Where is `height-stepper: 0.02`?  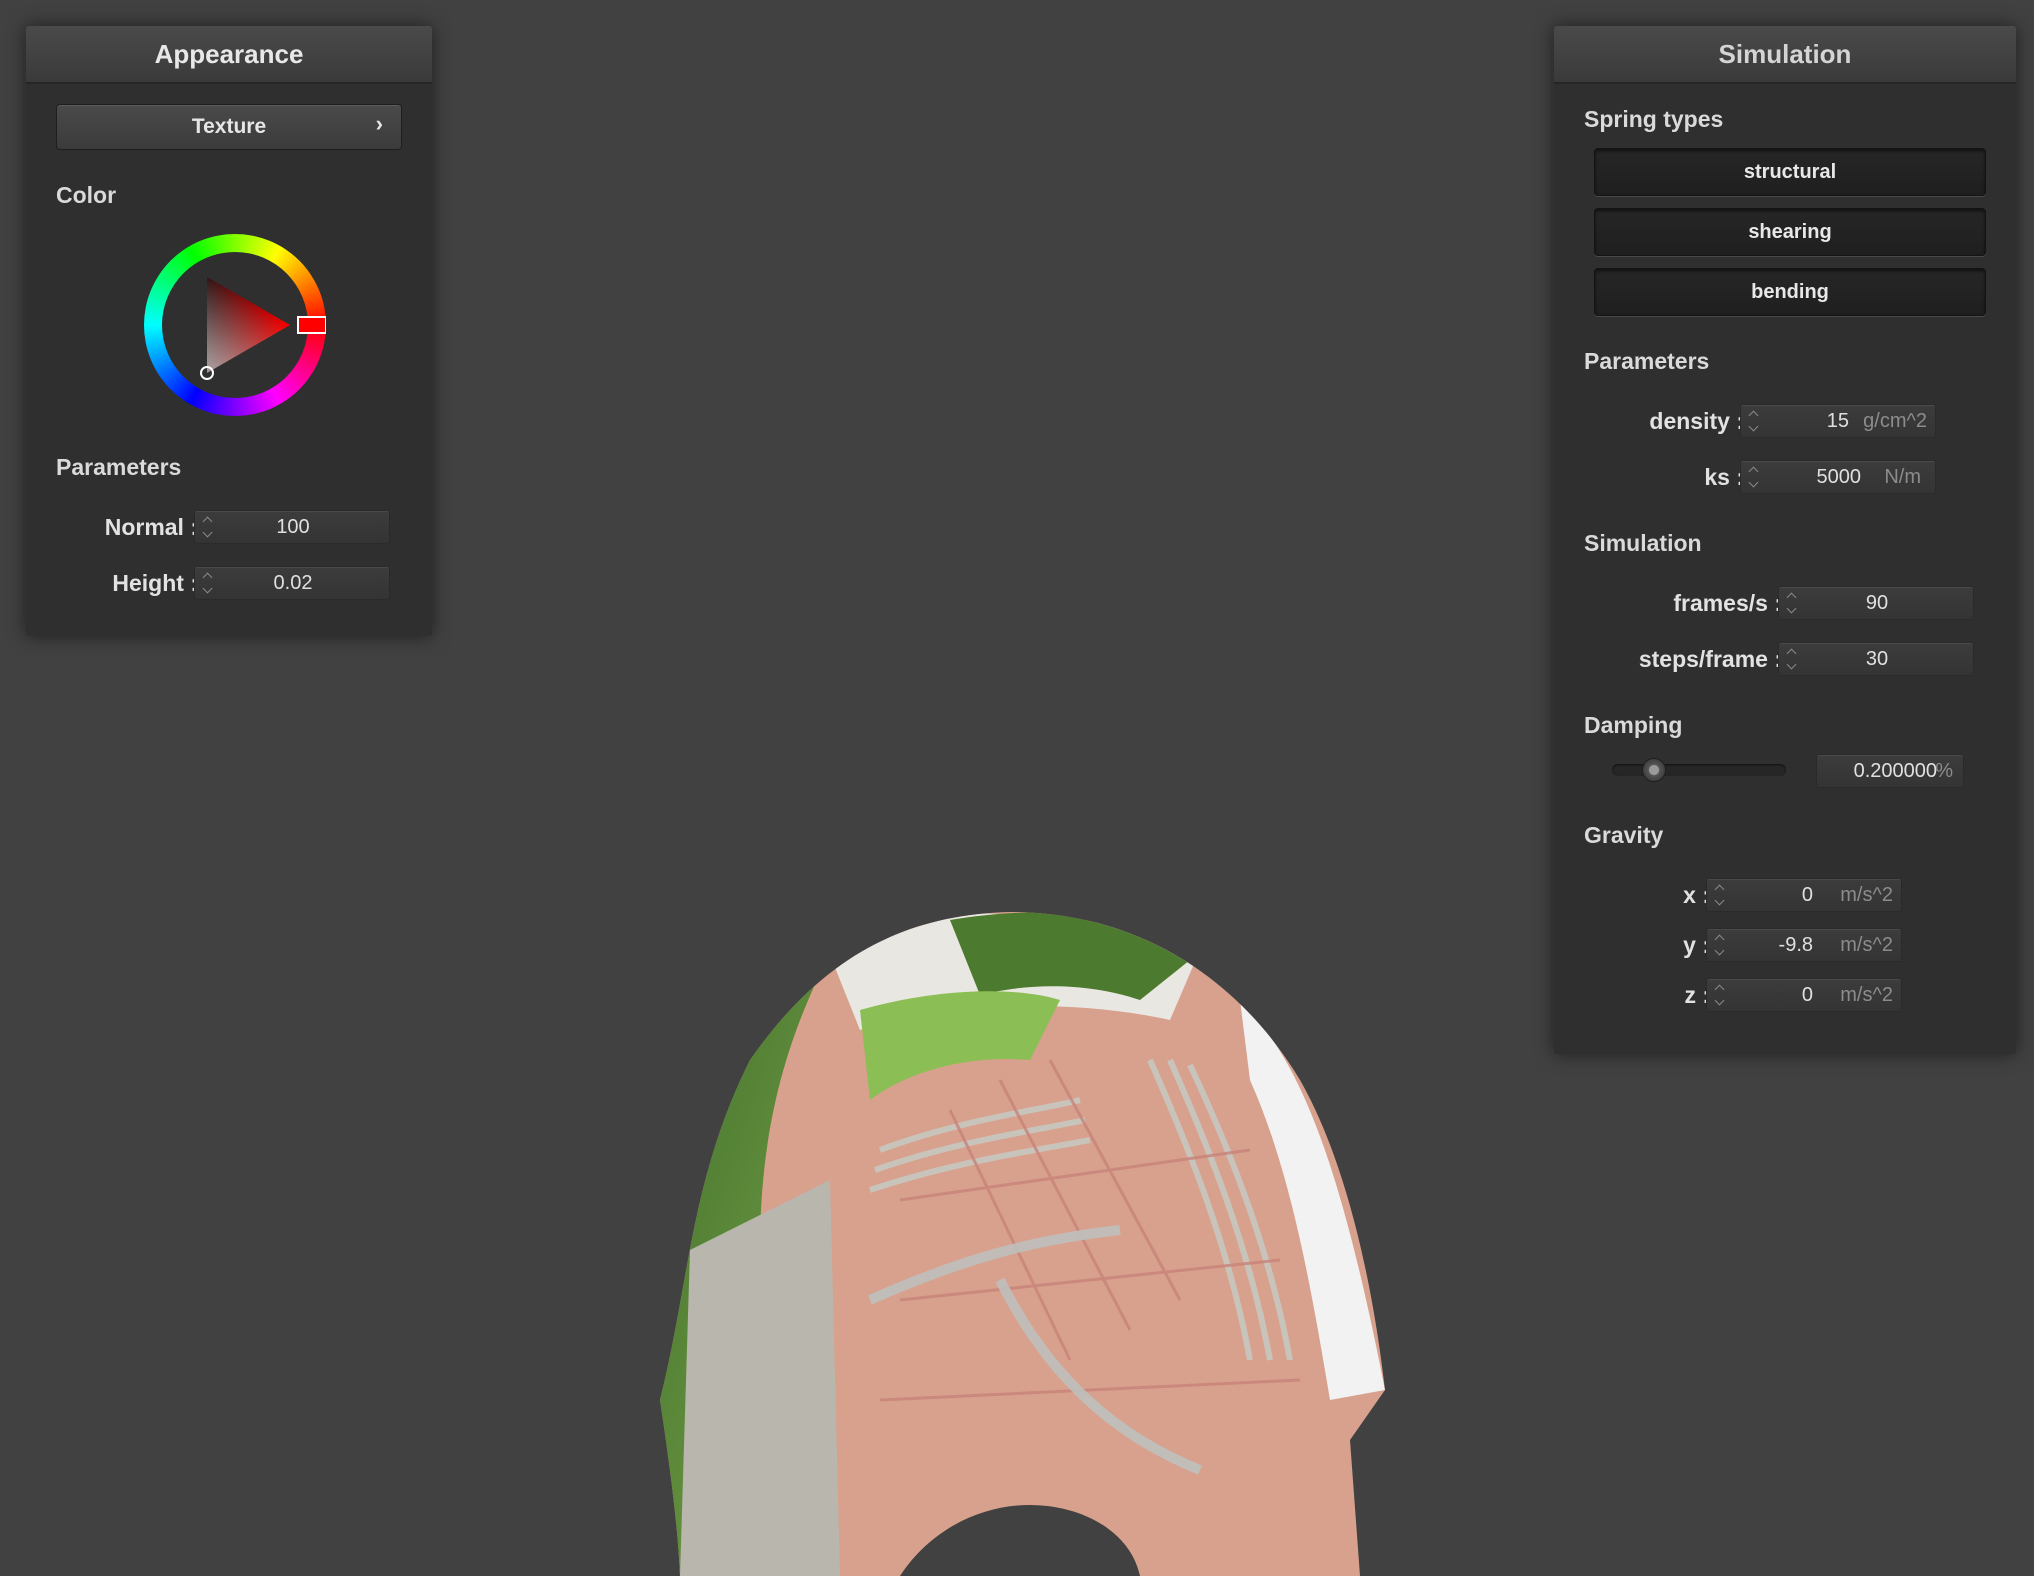 height-stepper: 0.02 is located at coordinates (292, 583).